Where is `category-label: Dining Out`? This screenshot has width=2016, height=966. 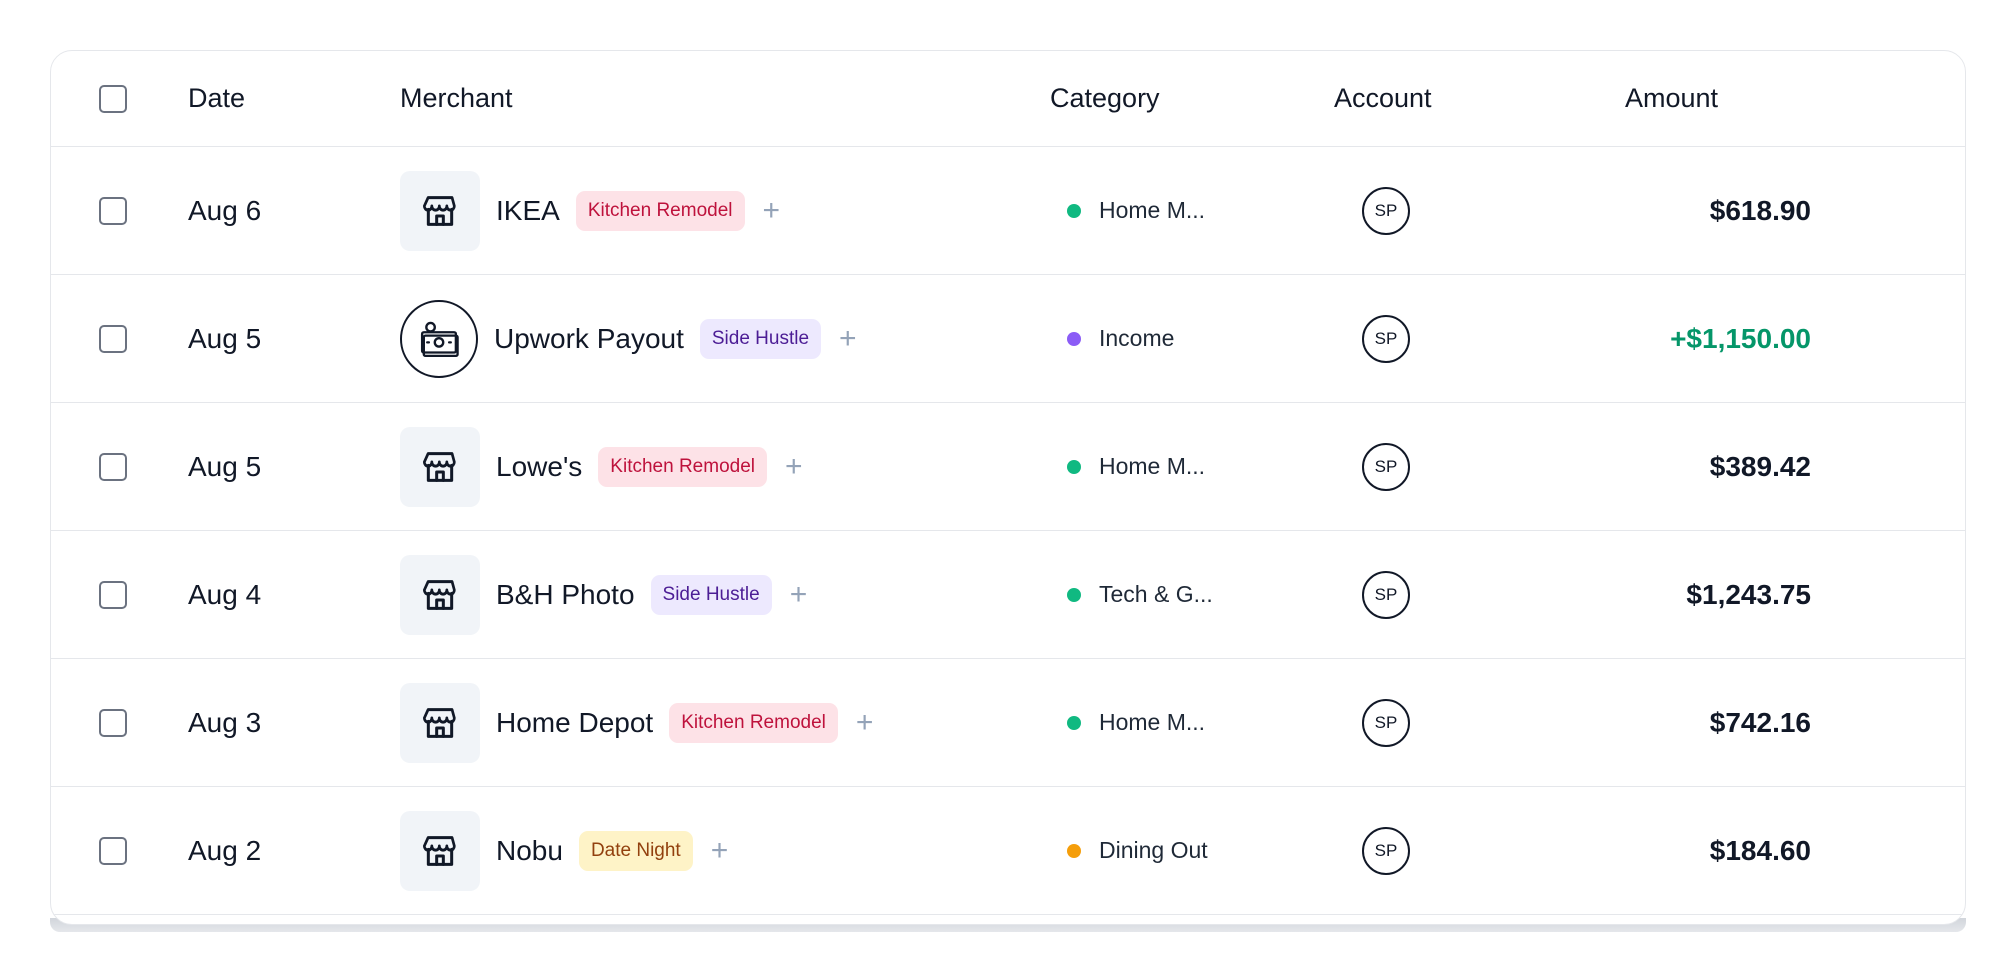 category-label: Dining Out is located at coordinates (1153, 850).